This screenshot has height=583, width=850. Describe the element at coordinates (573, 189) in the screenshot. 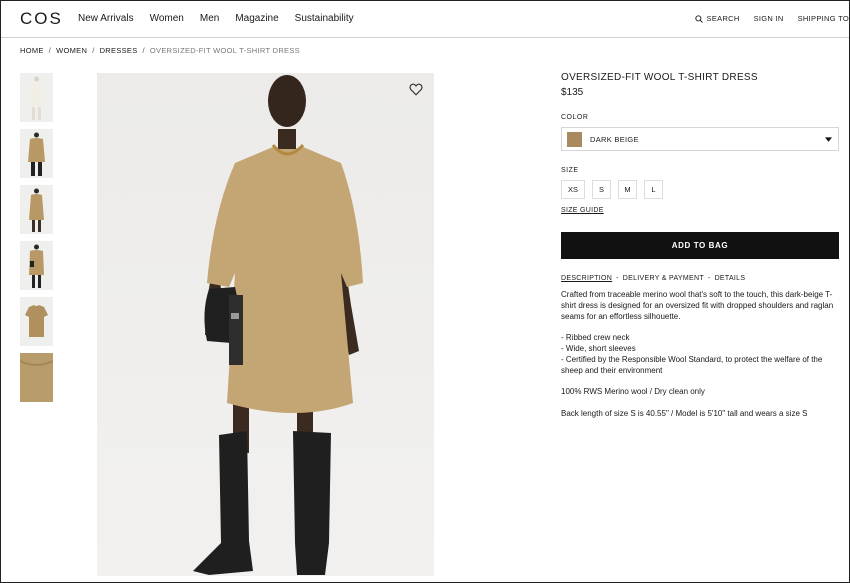

I see `size-xs-button: XS` at that location.